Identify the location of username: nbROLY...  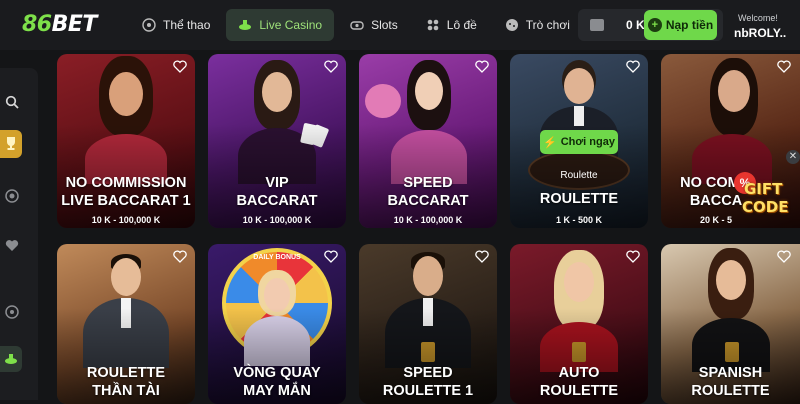
(760, 33).